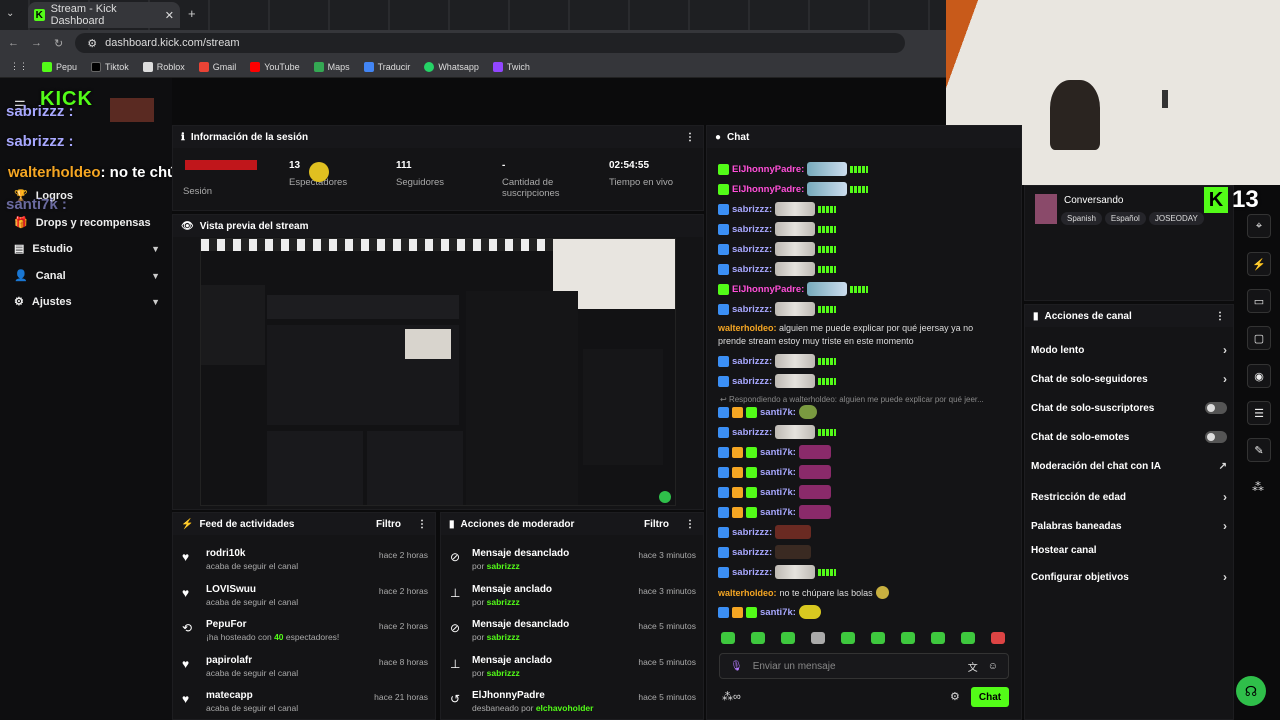 This screenshot has width=1280, height=720. What do you see at coordinates (183, 137) in the screenshot?
I see `info-icon: ℹ` at bounding box center [183, 137].